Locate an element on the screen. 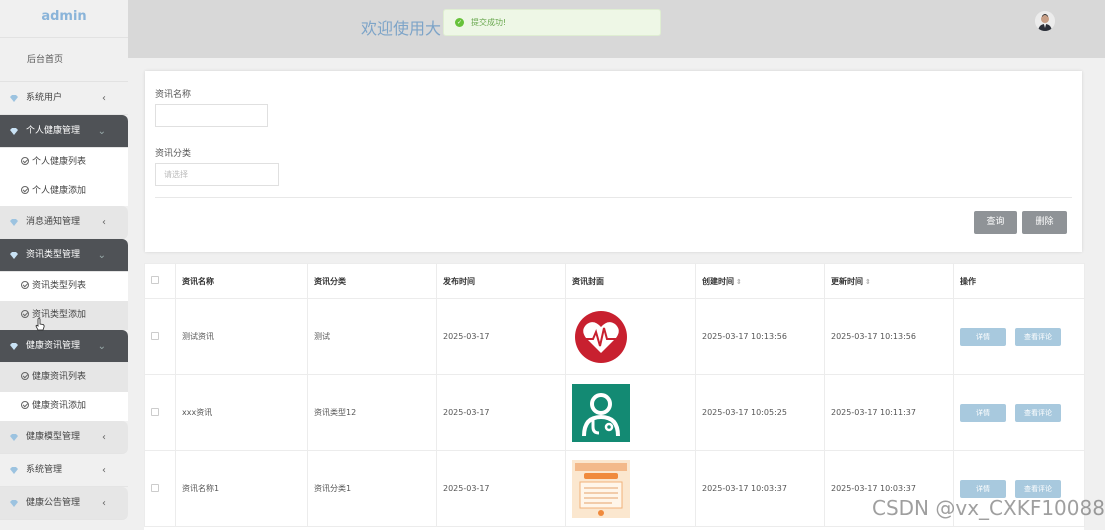 This screenshot has width=1105, height=530. menu-label: 个人健康管理 is located at coordinates (53, 131).